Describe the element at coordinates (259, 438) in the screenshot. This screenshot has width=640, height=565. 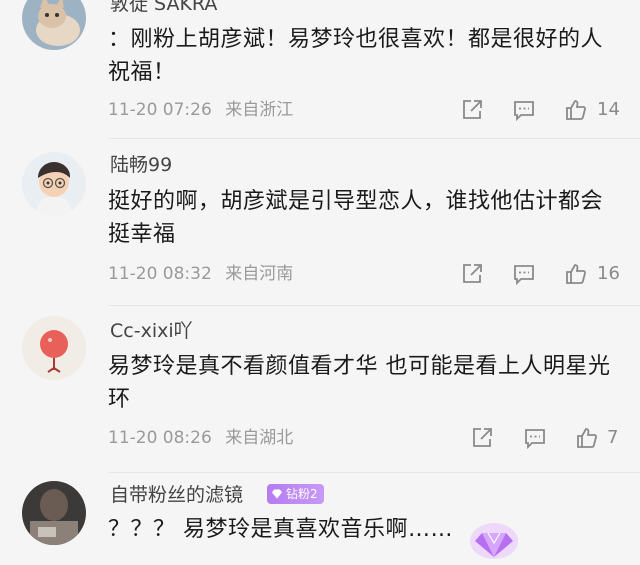
I see `comment-location: 来自湖北` at that location.